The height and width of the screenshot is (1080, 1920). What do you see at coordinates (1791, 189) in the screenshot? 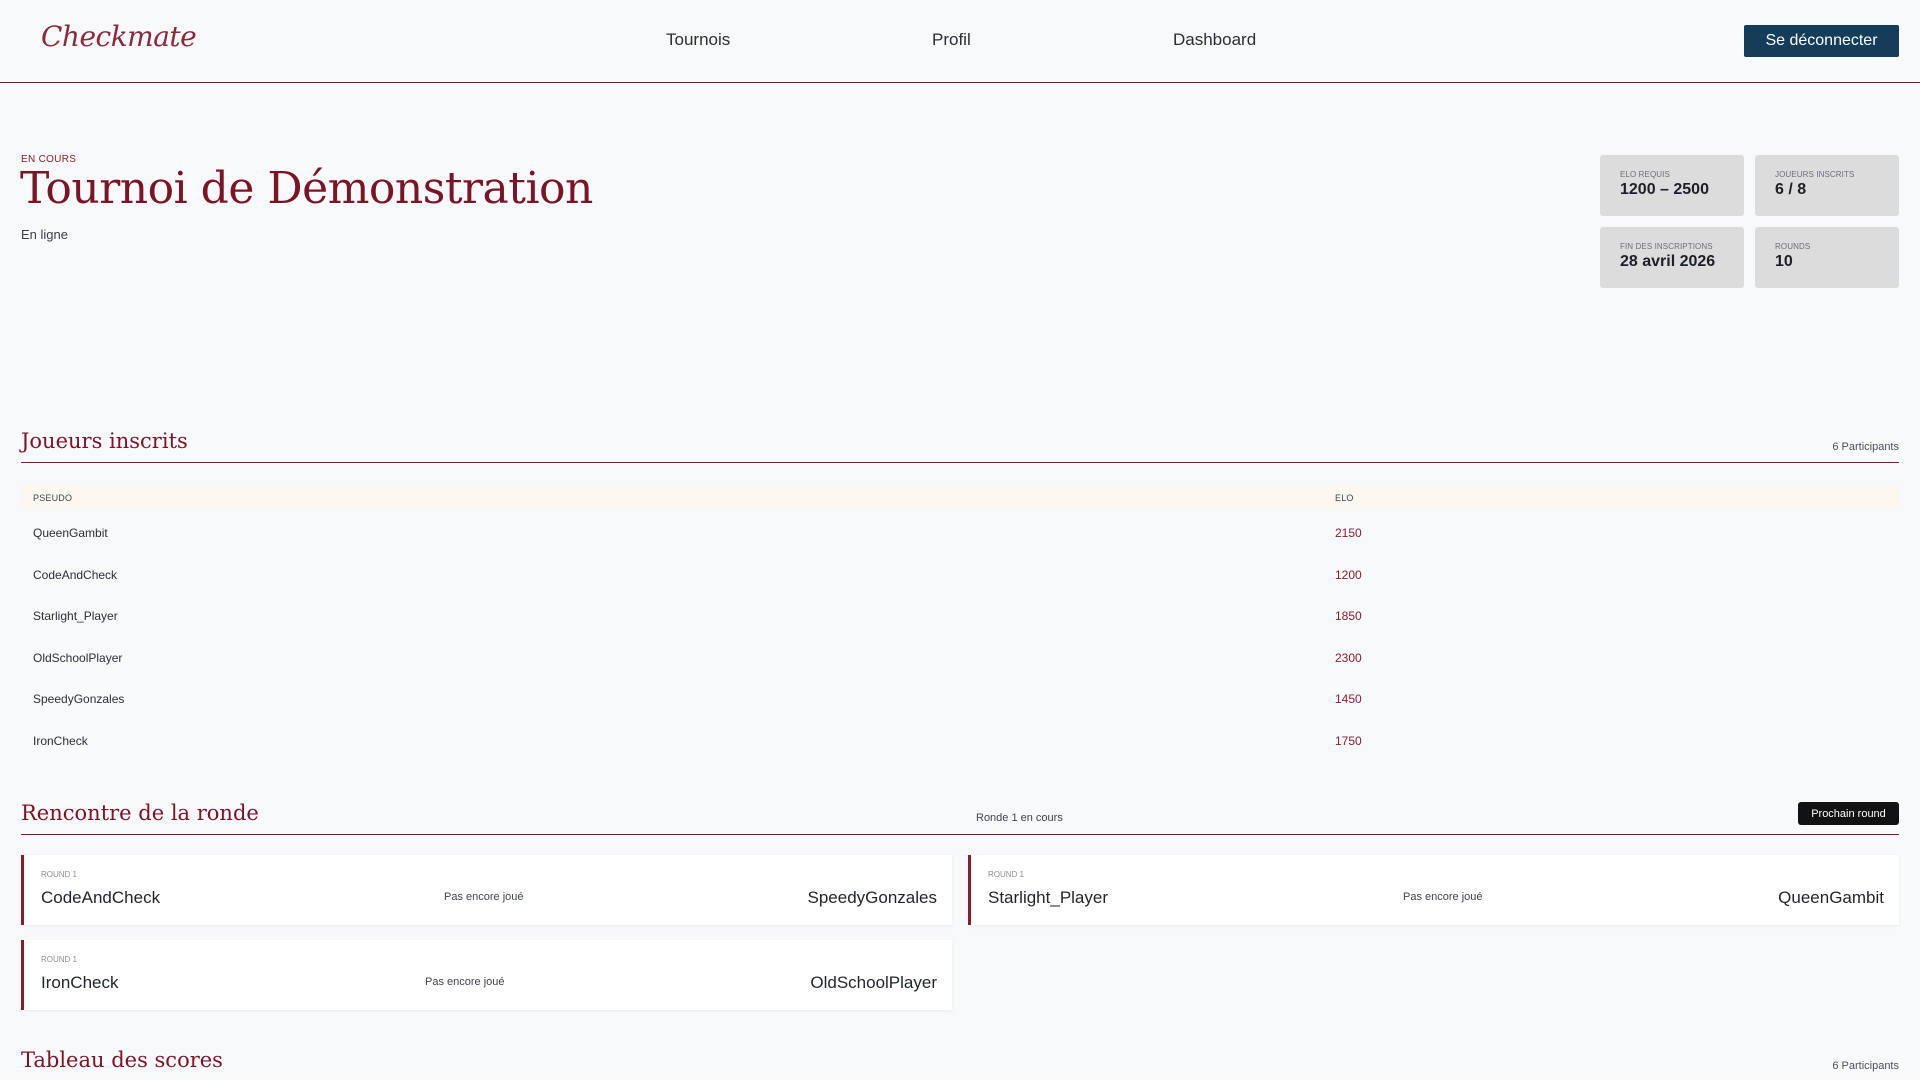
I see `stat-value: 6 / 8` at bounding box center [1791, 189].